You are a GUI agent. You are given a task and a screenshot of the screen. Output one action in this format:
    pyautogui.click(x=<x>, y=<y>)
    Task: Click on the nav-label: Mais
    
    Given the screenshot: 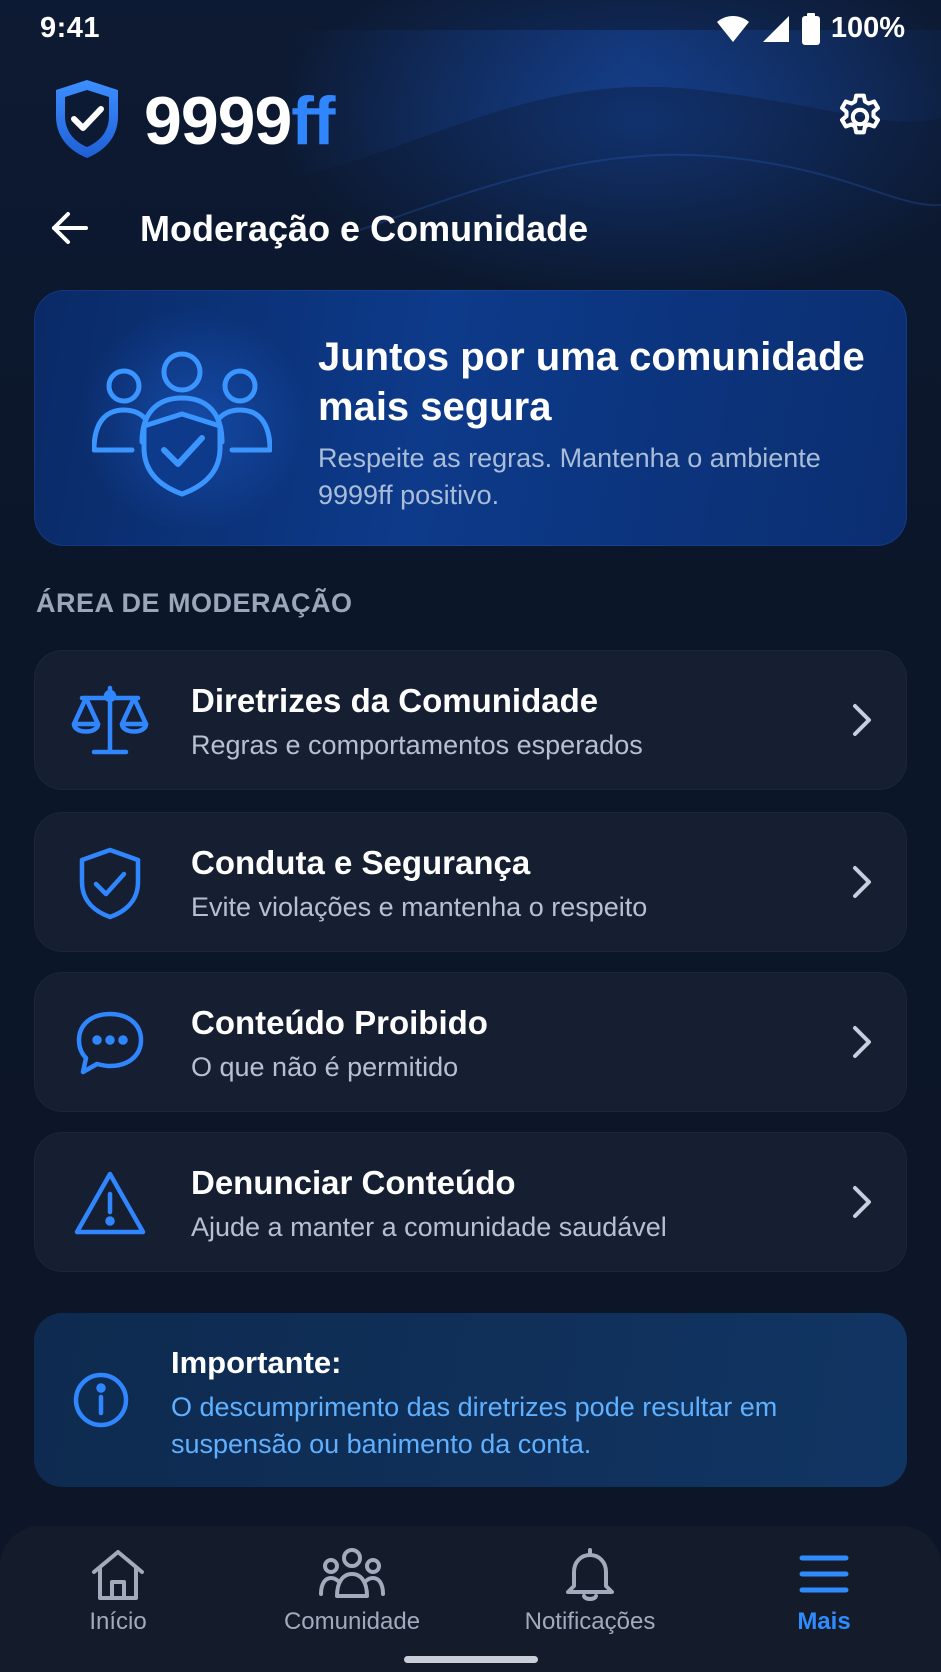 What is the action you would take?
    pyautogui.click(x=824, y=1621)
    